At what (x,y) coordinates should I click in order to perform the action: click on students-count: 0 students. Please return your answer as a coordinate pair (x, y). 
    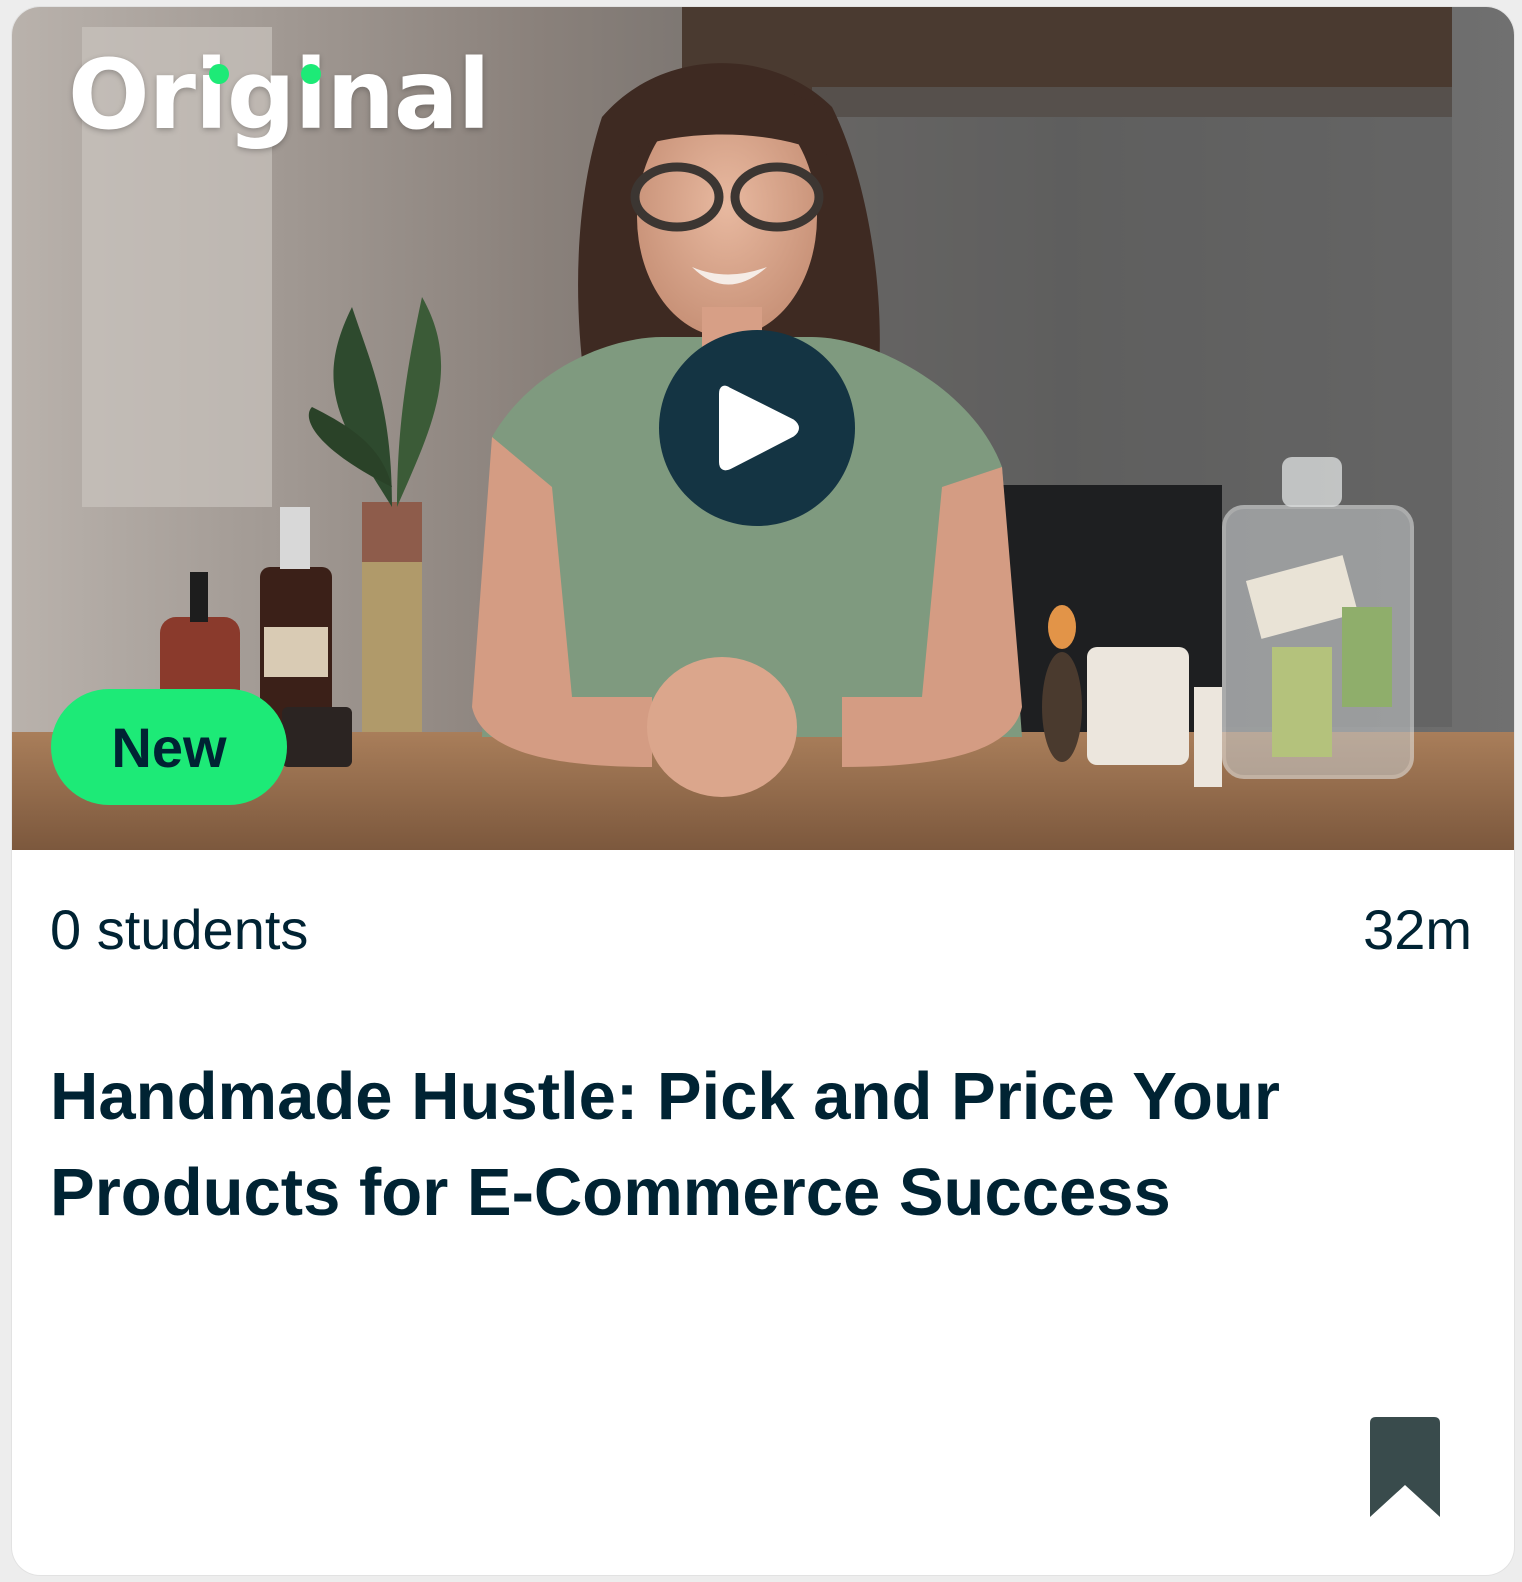
    Looking at the image, I should click on (179, 929).